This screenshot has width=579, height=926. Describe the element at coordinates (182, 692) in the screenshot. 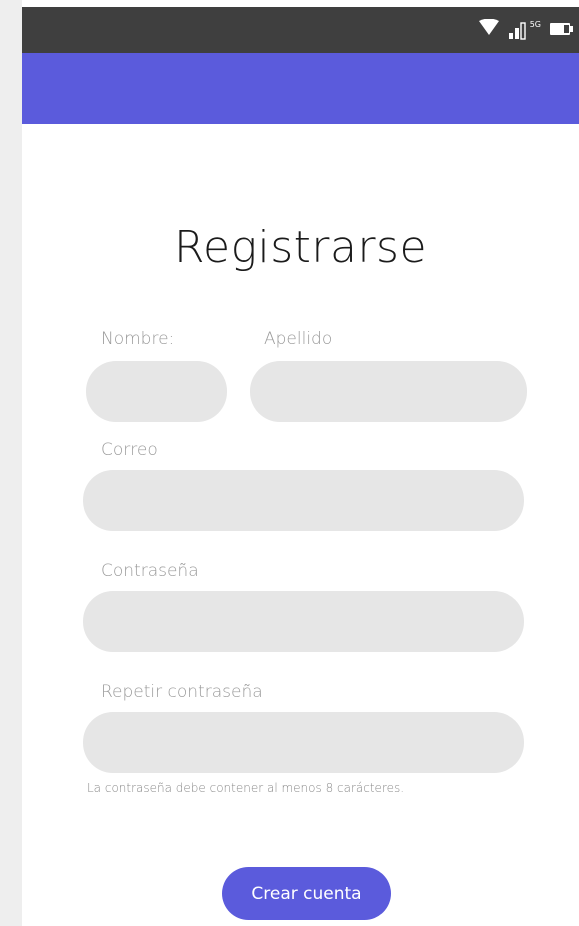

I see `repeat-password-label: Repetir contraseña` at that location.